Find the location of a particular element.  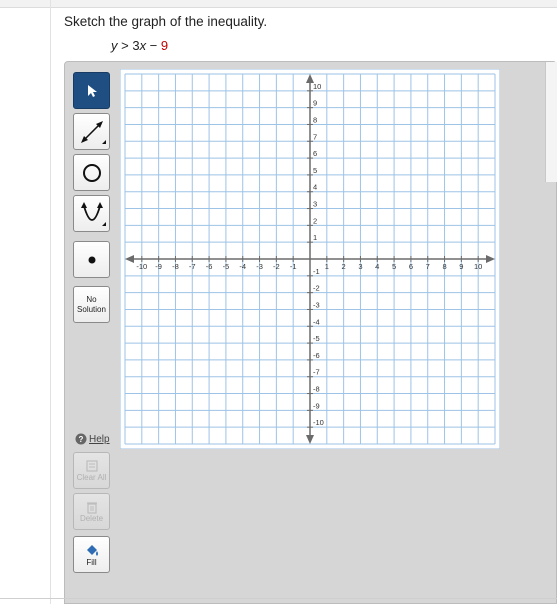

x-tick-label: 8 is located at coordinates (444, 266).